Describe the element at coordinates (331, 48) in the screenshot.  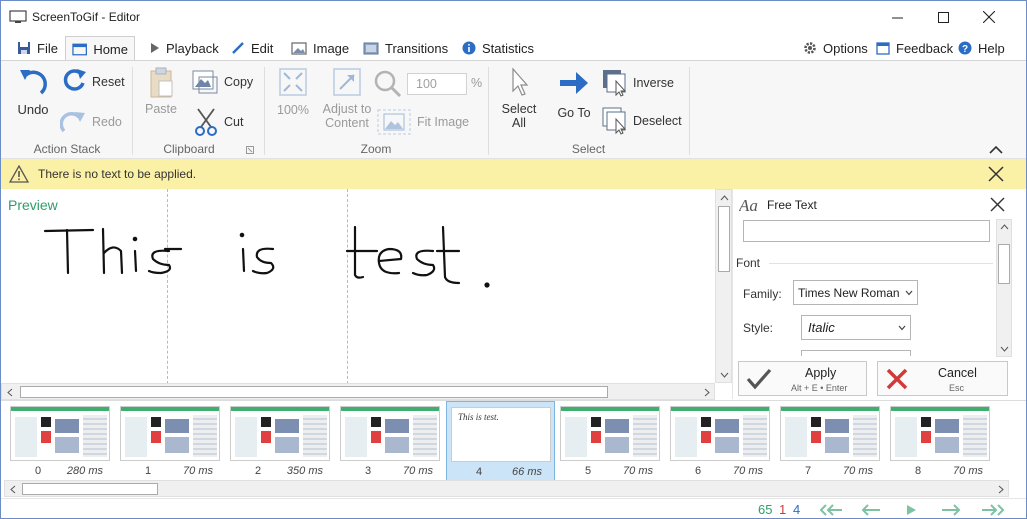
I see `tab-image-label: Image` at that location.